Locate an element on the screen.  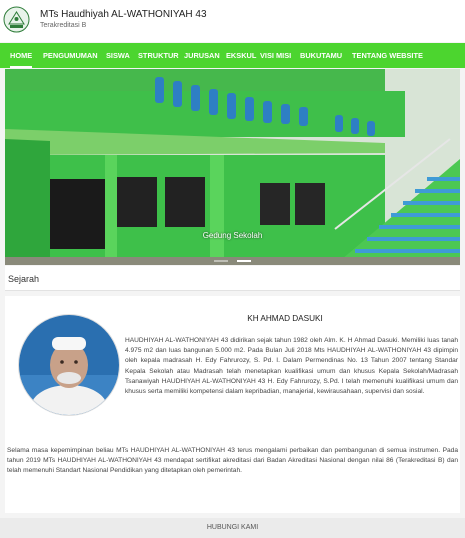
nav-item-home: HOME is located at coordinates (21, 55).